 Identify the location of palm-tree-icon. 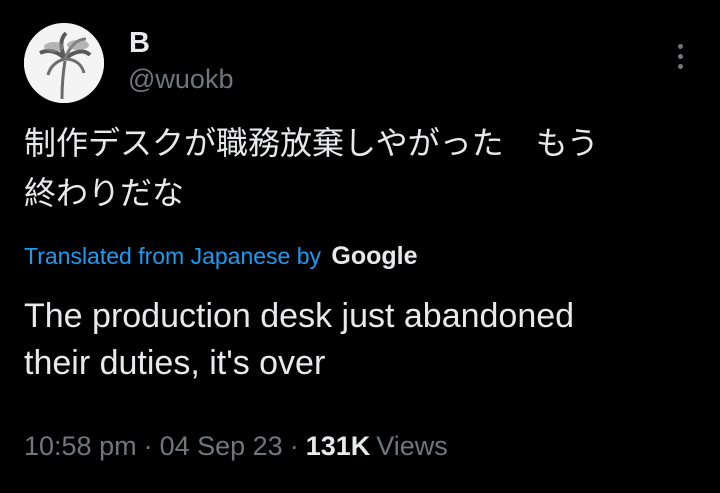
(64, 63).